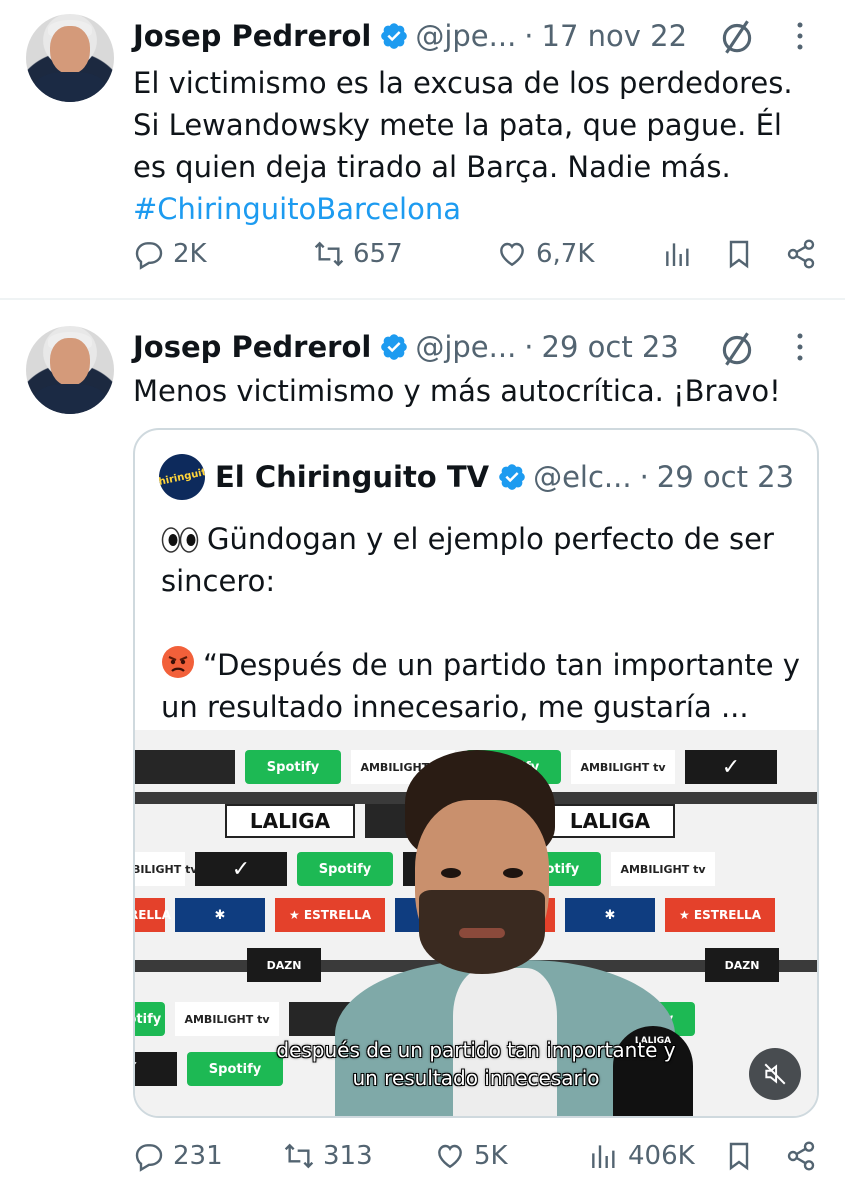 This screenshot has width=845, height=1200. Describe the element at coordinates (725, 477) in the screenshot. I see `quoted-tweet-date: 29 oct 23` at that location.